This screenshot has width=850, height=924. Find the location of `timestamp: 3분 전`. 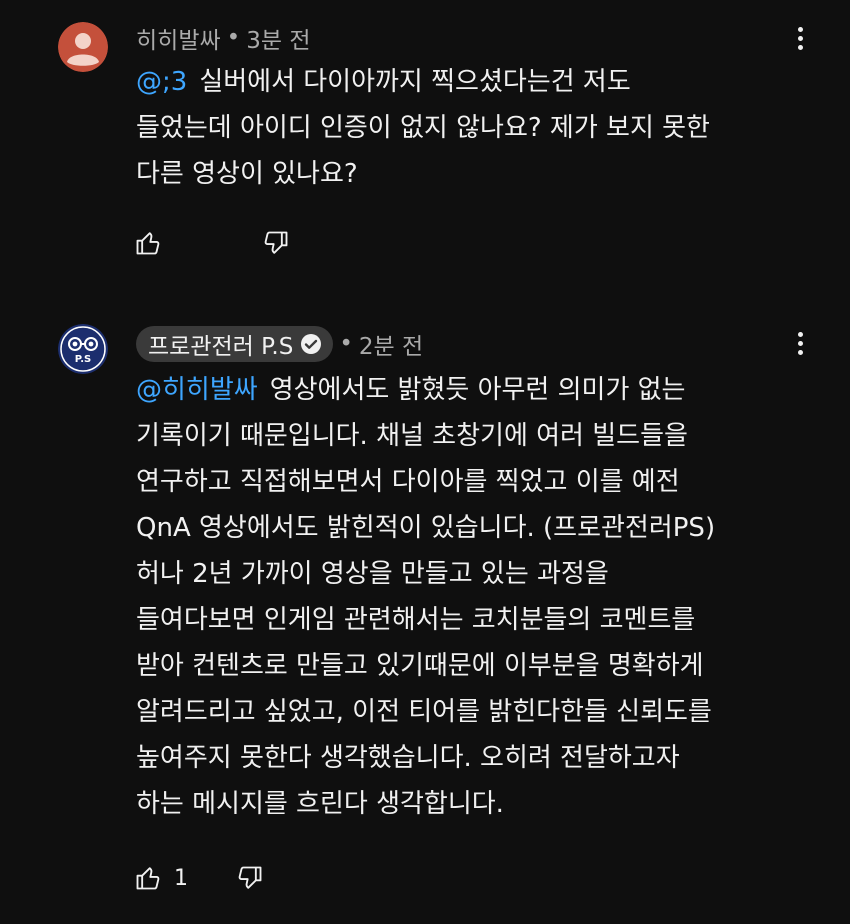

timestamp: 3분 전 is located at coordinates (278, 38).